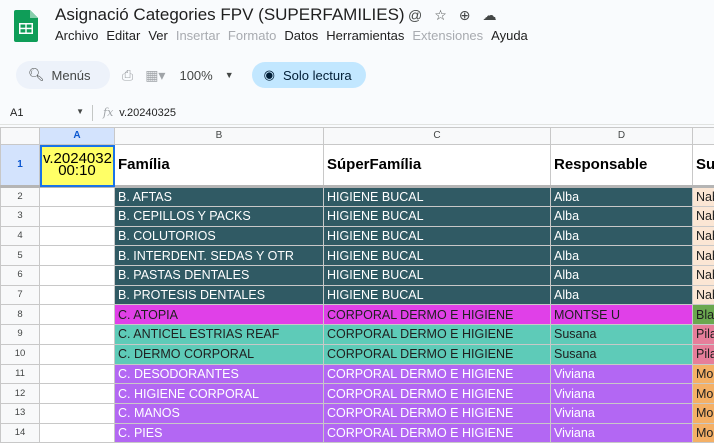 The height and width of the screenshot is (447, 714). I want to click on header-column-e: Su, so click(703, 166).